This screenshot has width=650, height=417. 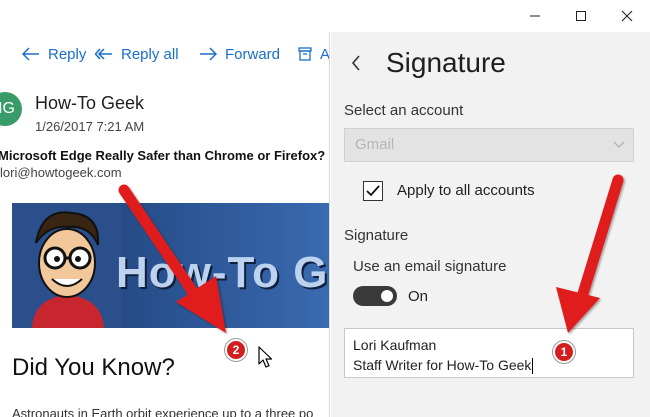 What do you see at coordinates (305, 54) in the screenshot?
I see `archive-icon` at bounding box center [305, 54].